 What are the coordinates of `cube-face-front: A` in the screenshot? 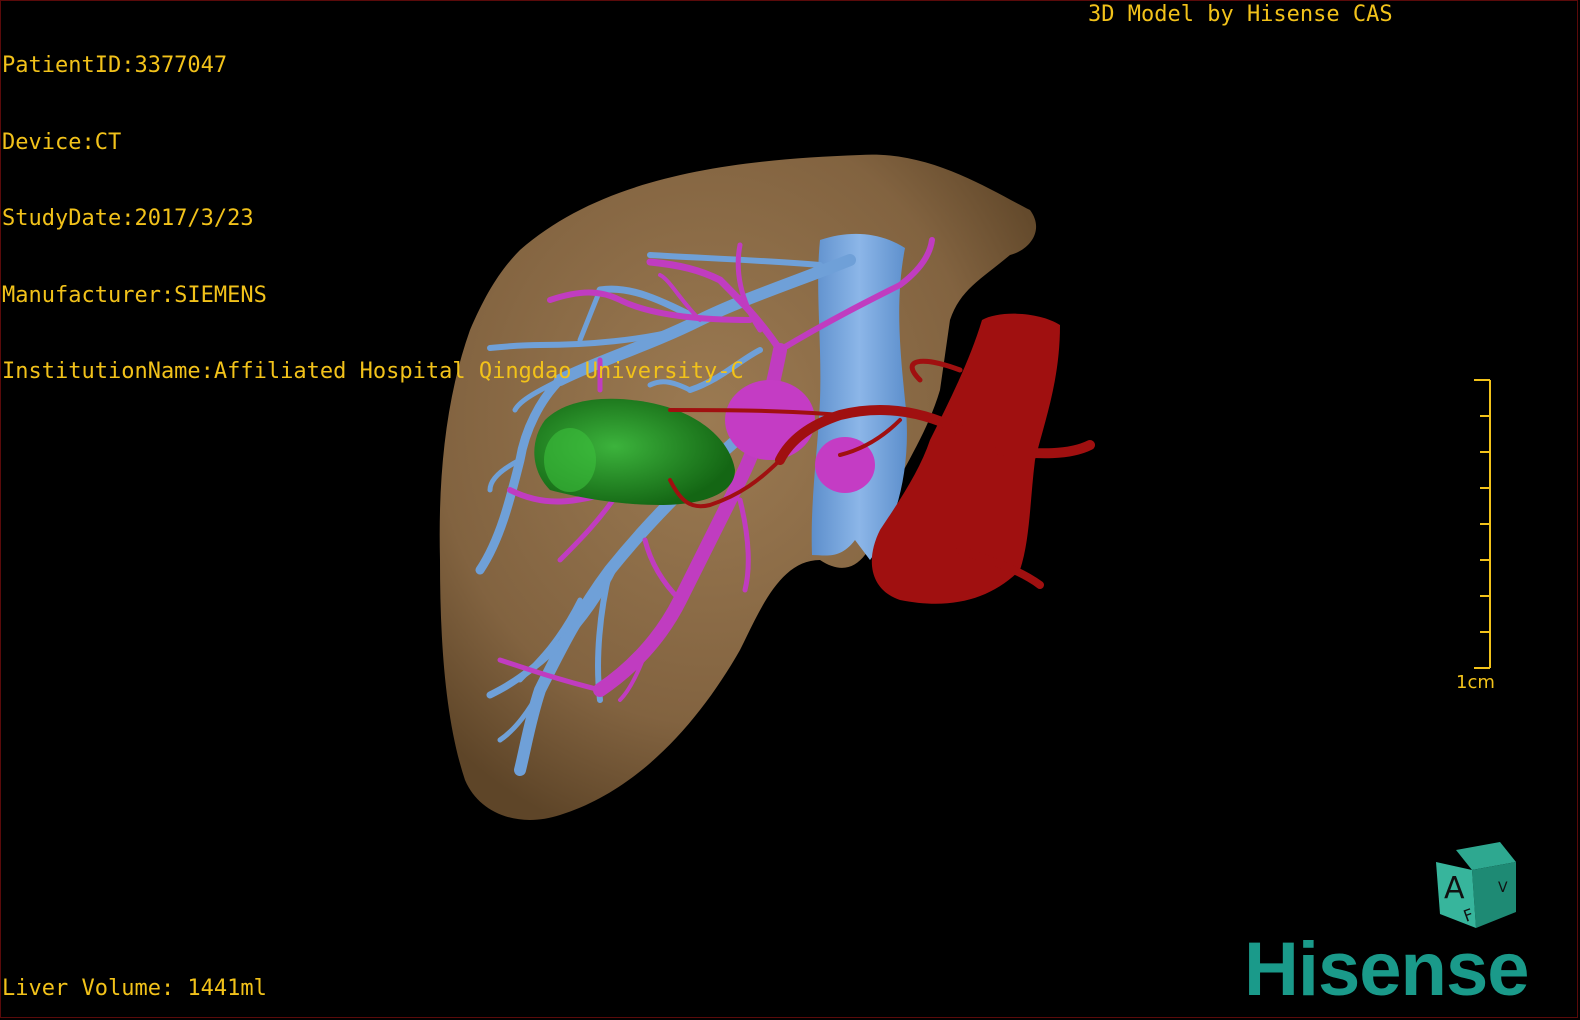 It's located at (1454, 888).